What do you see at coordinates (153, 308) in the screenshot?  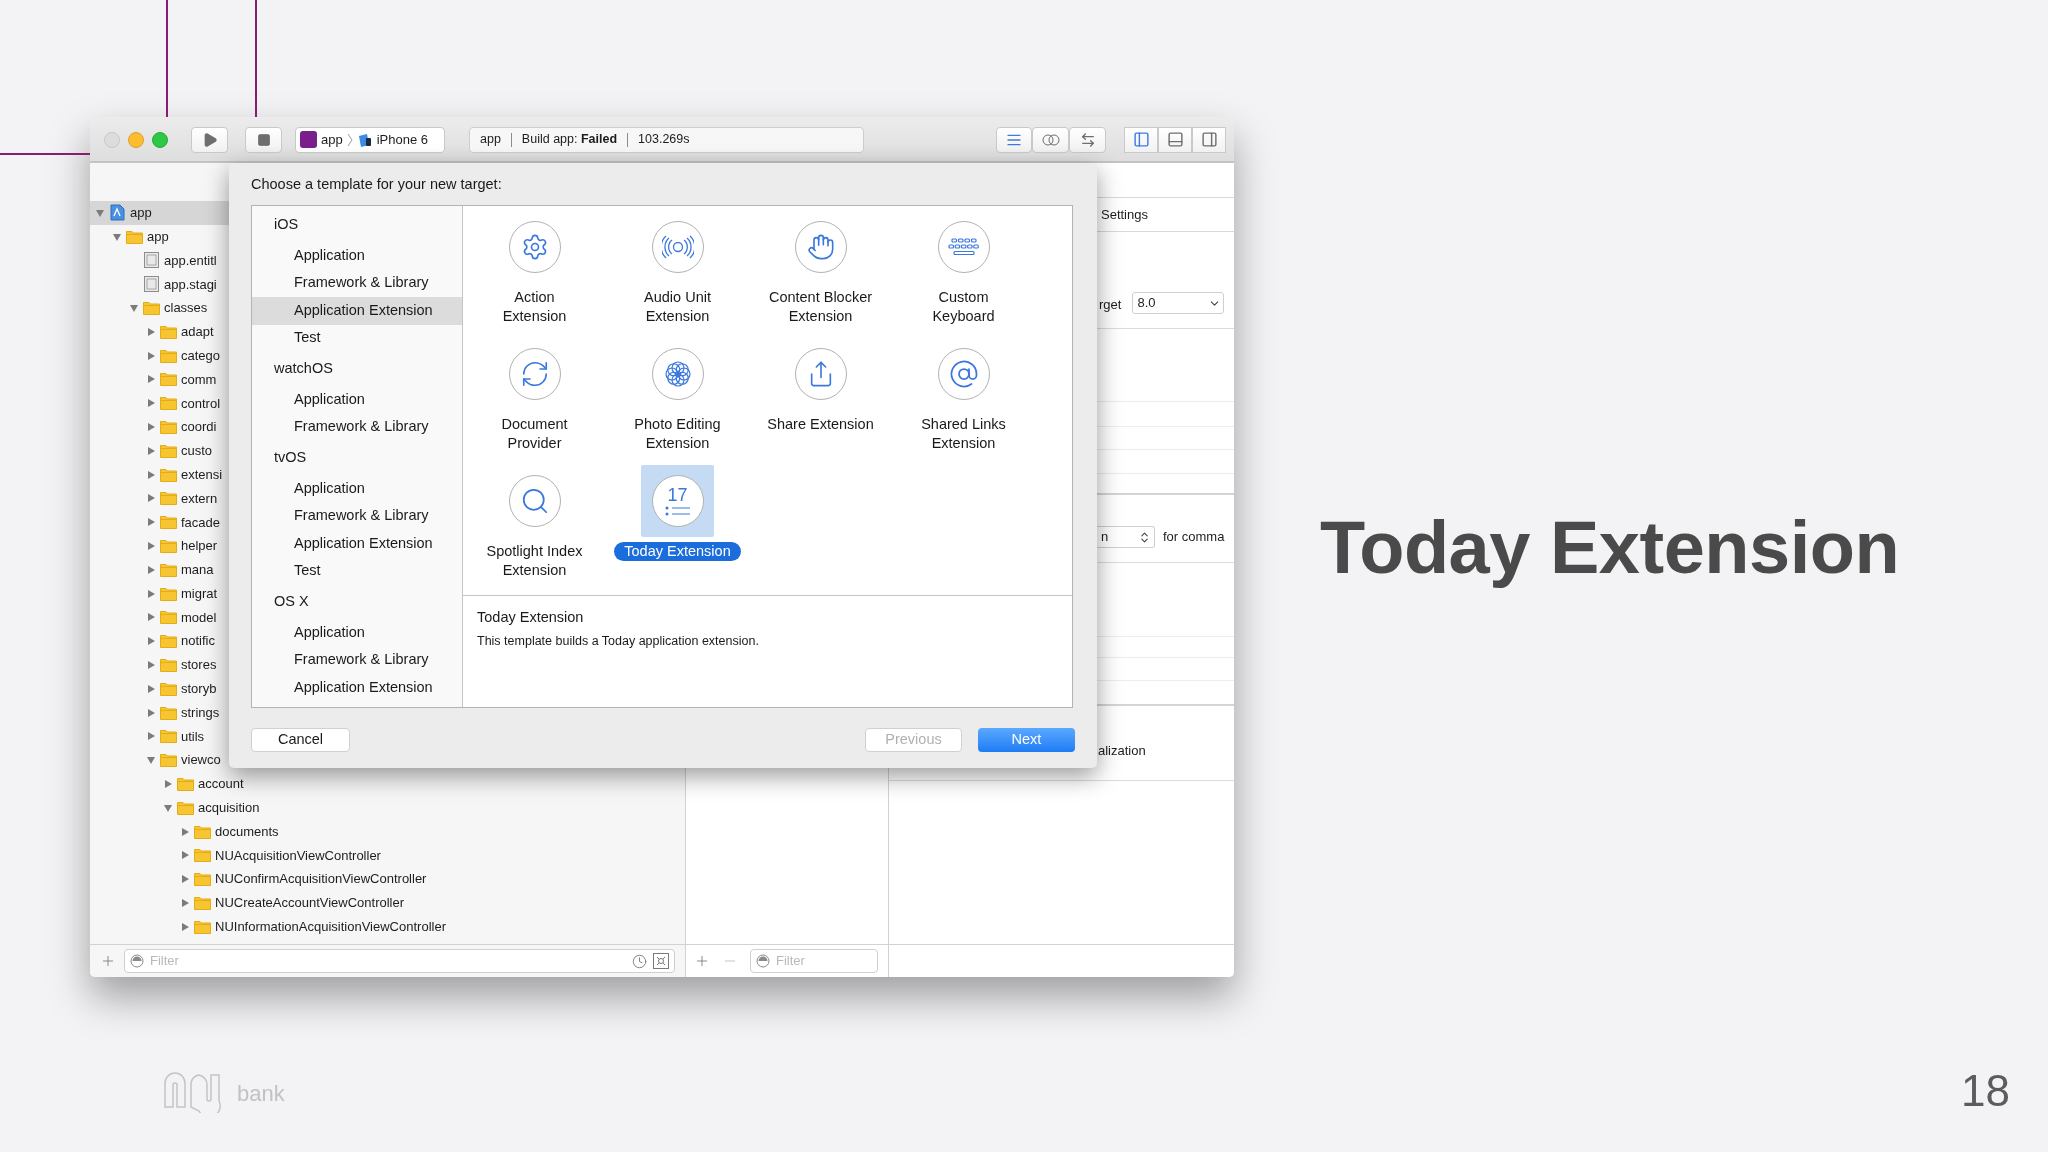 I see `file-tree-item: classes` at bounding box center [153, 308].